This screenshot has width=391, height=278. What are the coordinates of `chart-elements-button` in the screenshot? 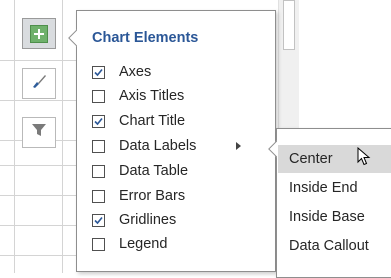 It's located at (39, 33).